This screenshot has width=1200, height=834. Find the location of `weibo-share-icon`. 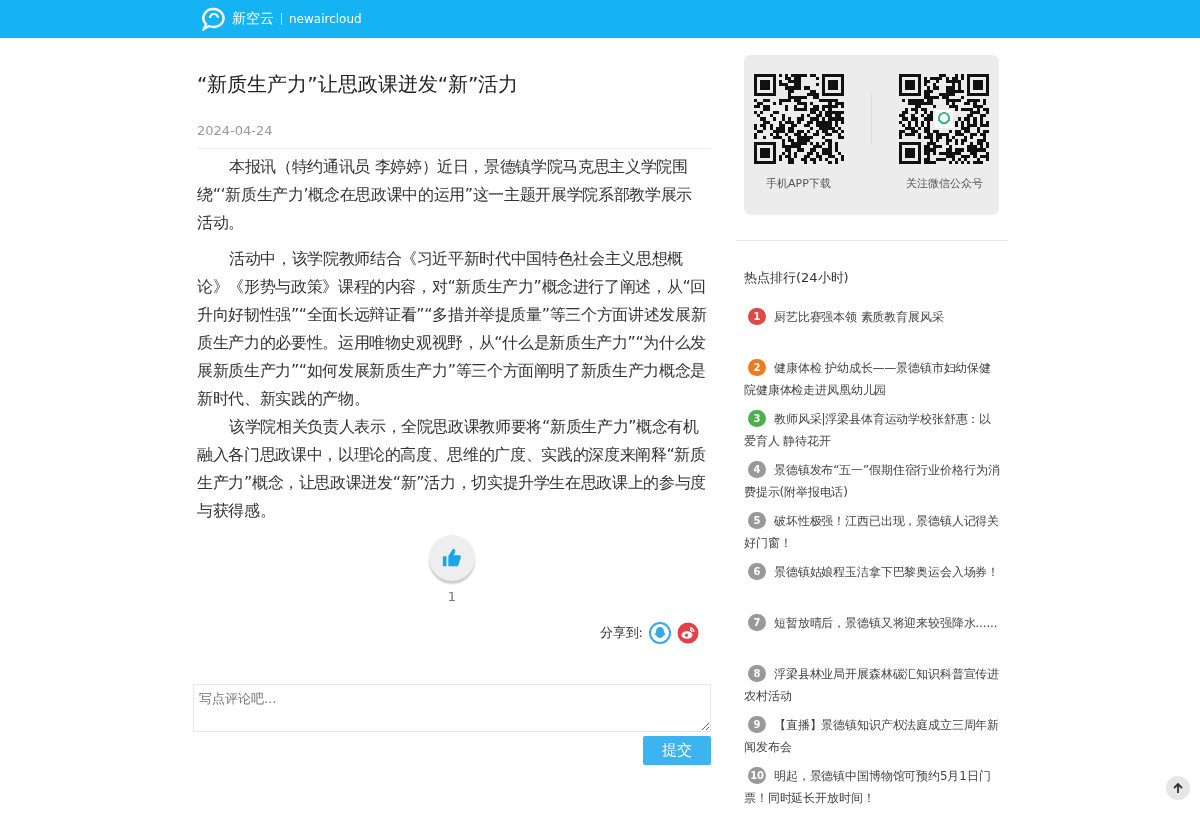

weibo-share-icon is located at coordinates (688, 633).